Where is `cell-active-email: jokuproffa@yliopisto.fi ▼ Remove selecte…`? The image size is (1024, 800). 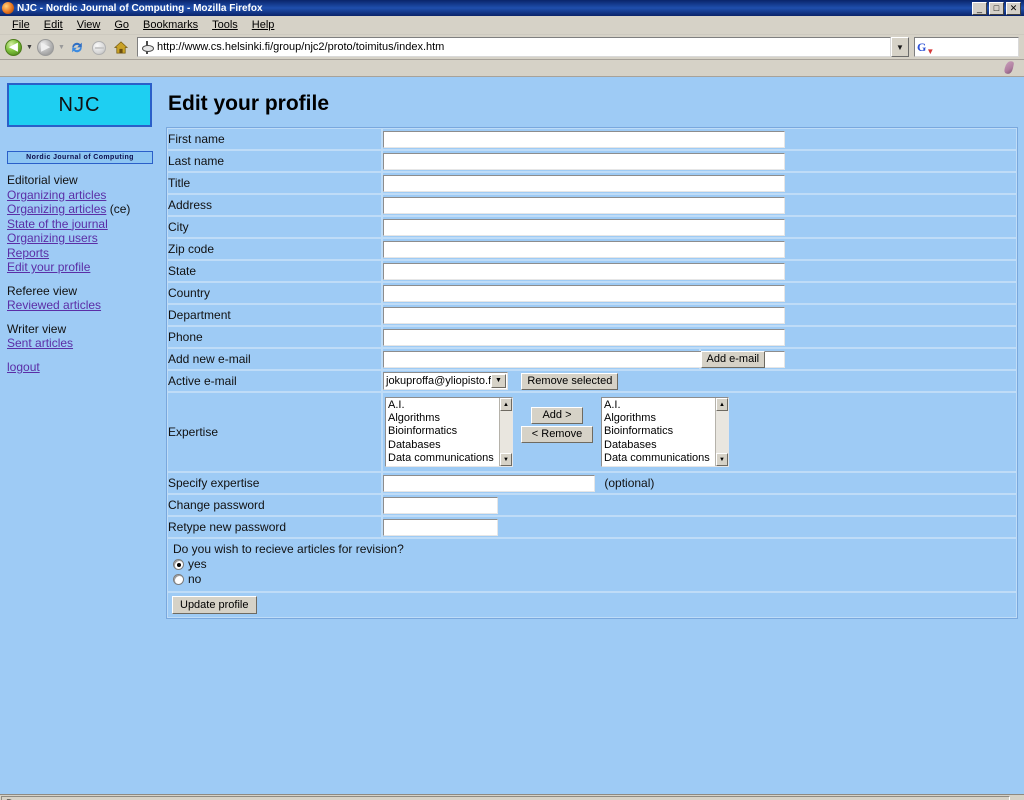 cell-active-email: jokuproffa@yliopisto.fi ▼ Remove selecte… is located at coordinates (699, 381).